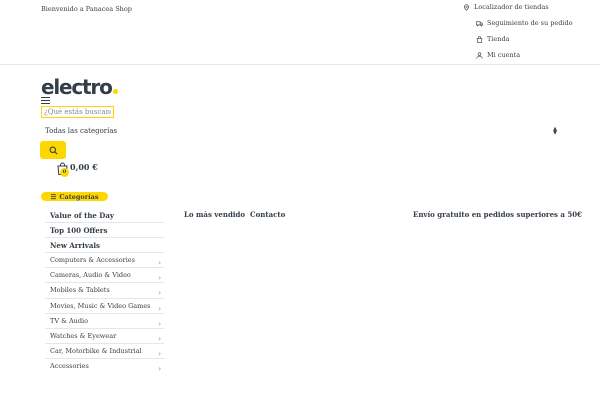 Image resolution: width=600 pixels, height=400 pixels. Describe the element at coordinates (479, 23) in the screenshot. I see `truck-icon` at that location.